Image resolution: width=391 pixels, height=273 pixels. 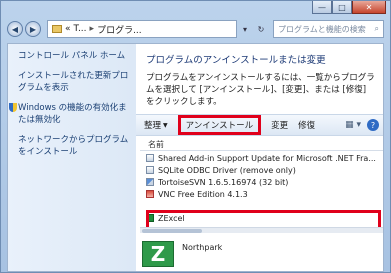 I want to click on breadcrumb-overflow: «, so click(x=68, y=29).